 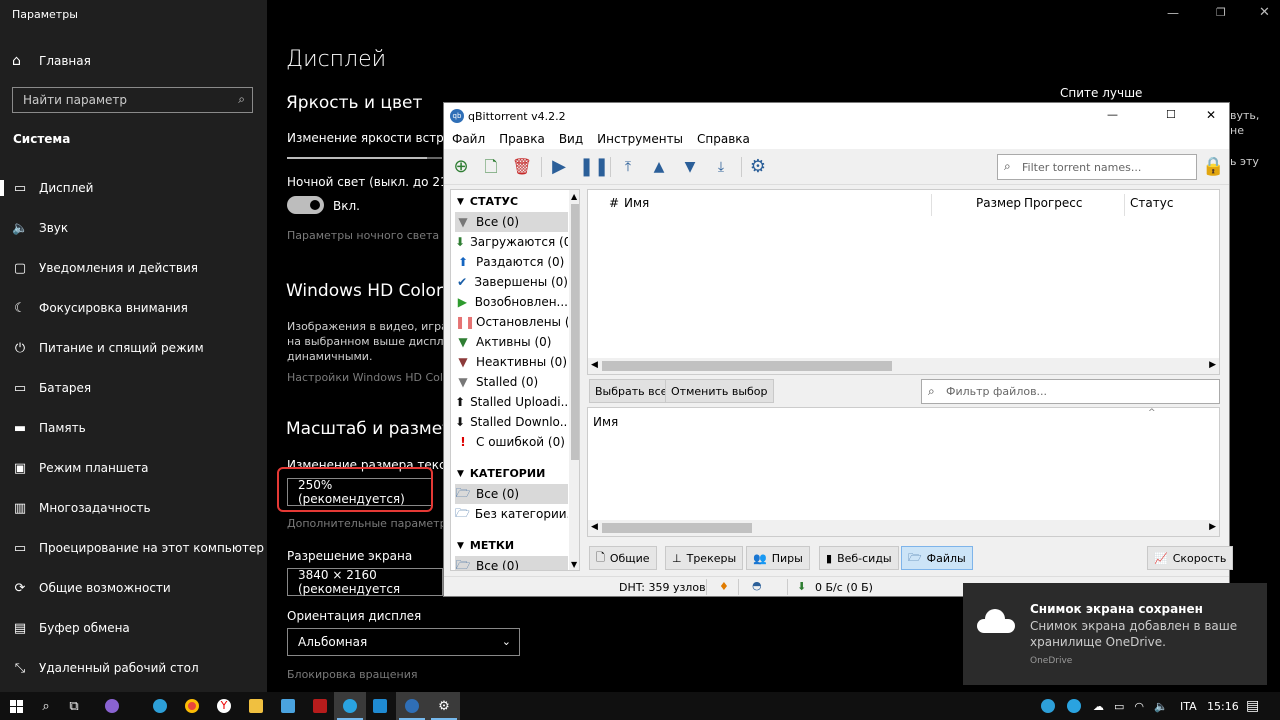 I want to click on scroll-up-icon: ▲, so click(x=574, y=196).